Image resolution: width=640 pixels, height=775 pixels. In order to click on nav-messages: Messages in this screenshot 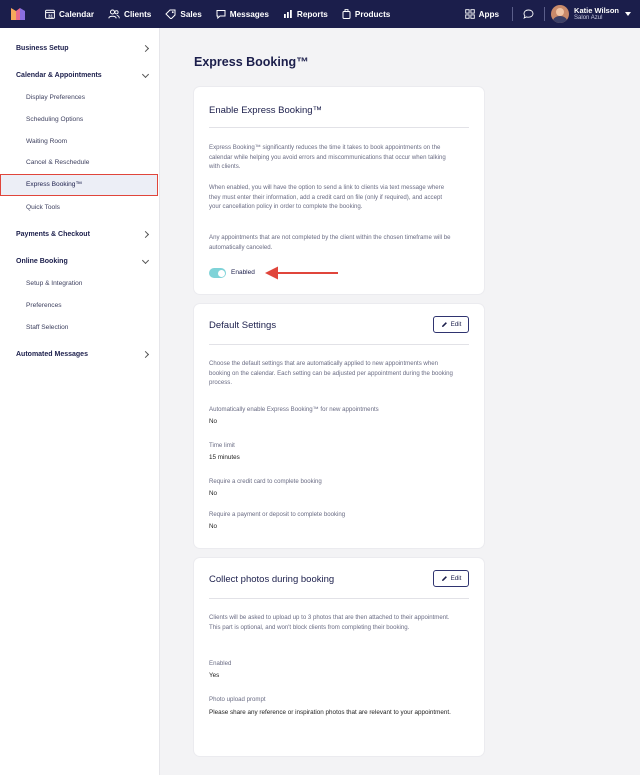, I will do `click(242, 14)`.